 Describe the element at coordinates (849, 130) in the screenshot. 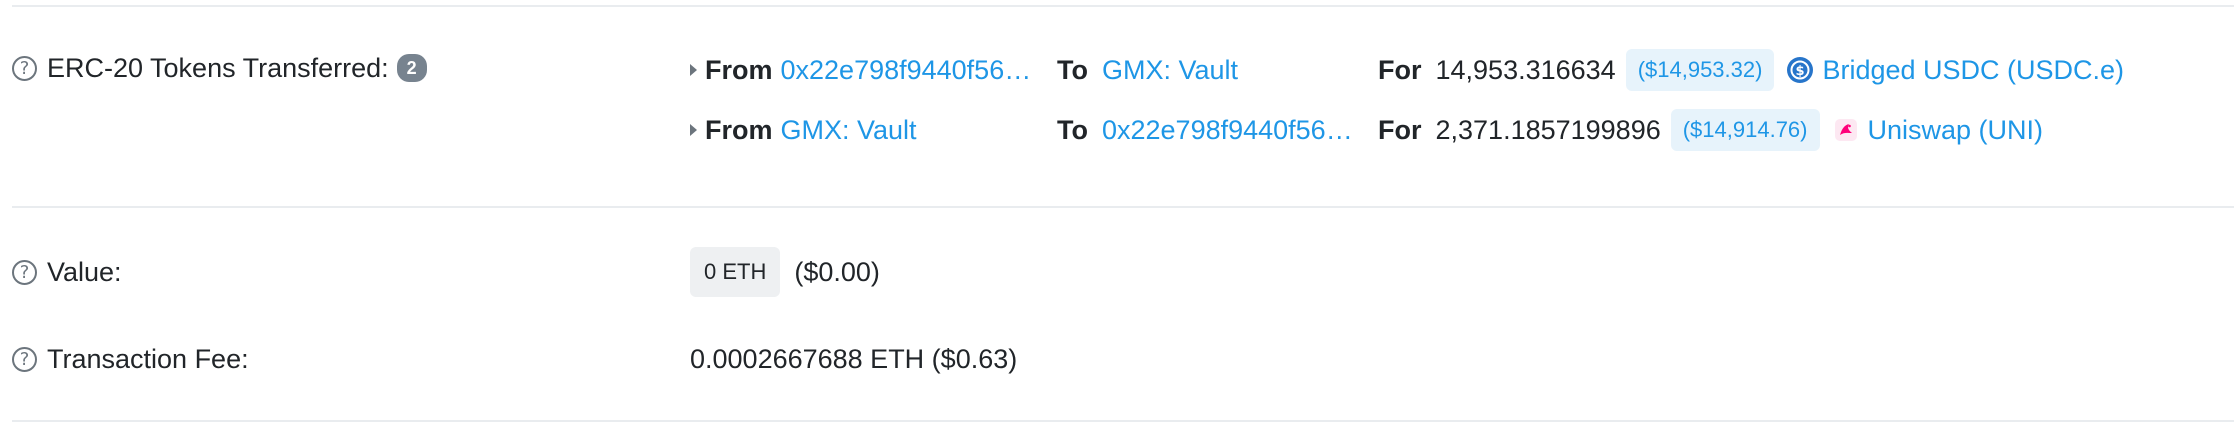

I see `from-address-link: GMX: Vault` at that location.